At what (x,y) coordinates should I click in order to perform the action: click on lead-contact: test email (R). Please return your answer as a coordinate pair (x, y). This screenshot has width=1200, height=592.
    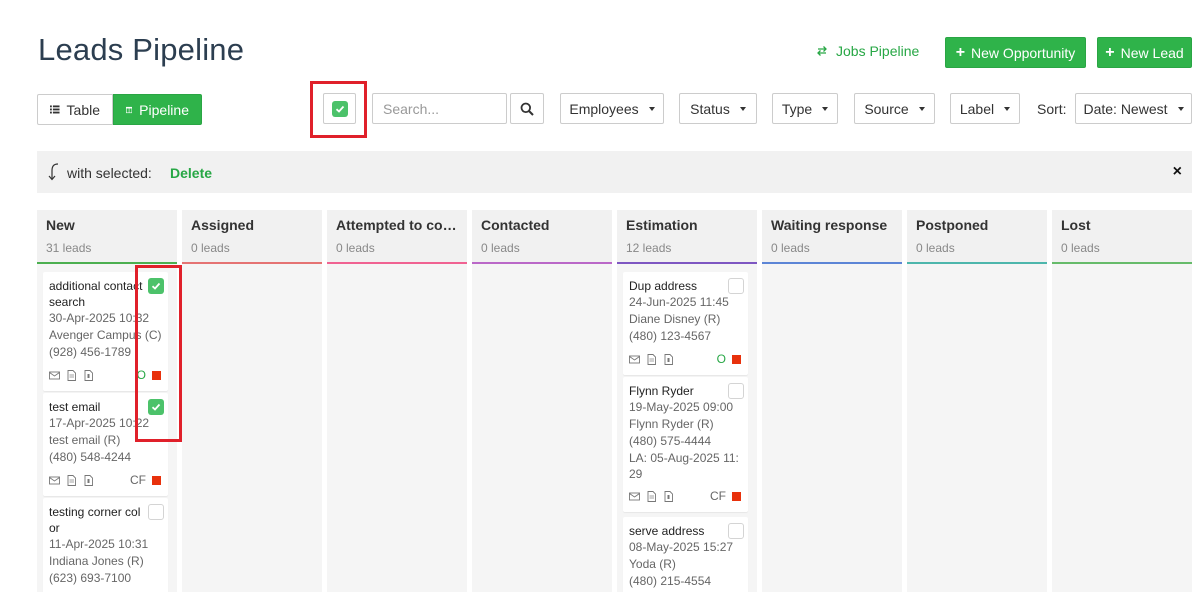
    Looking at the image, I should click on (85, 440).